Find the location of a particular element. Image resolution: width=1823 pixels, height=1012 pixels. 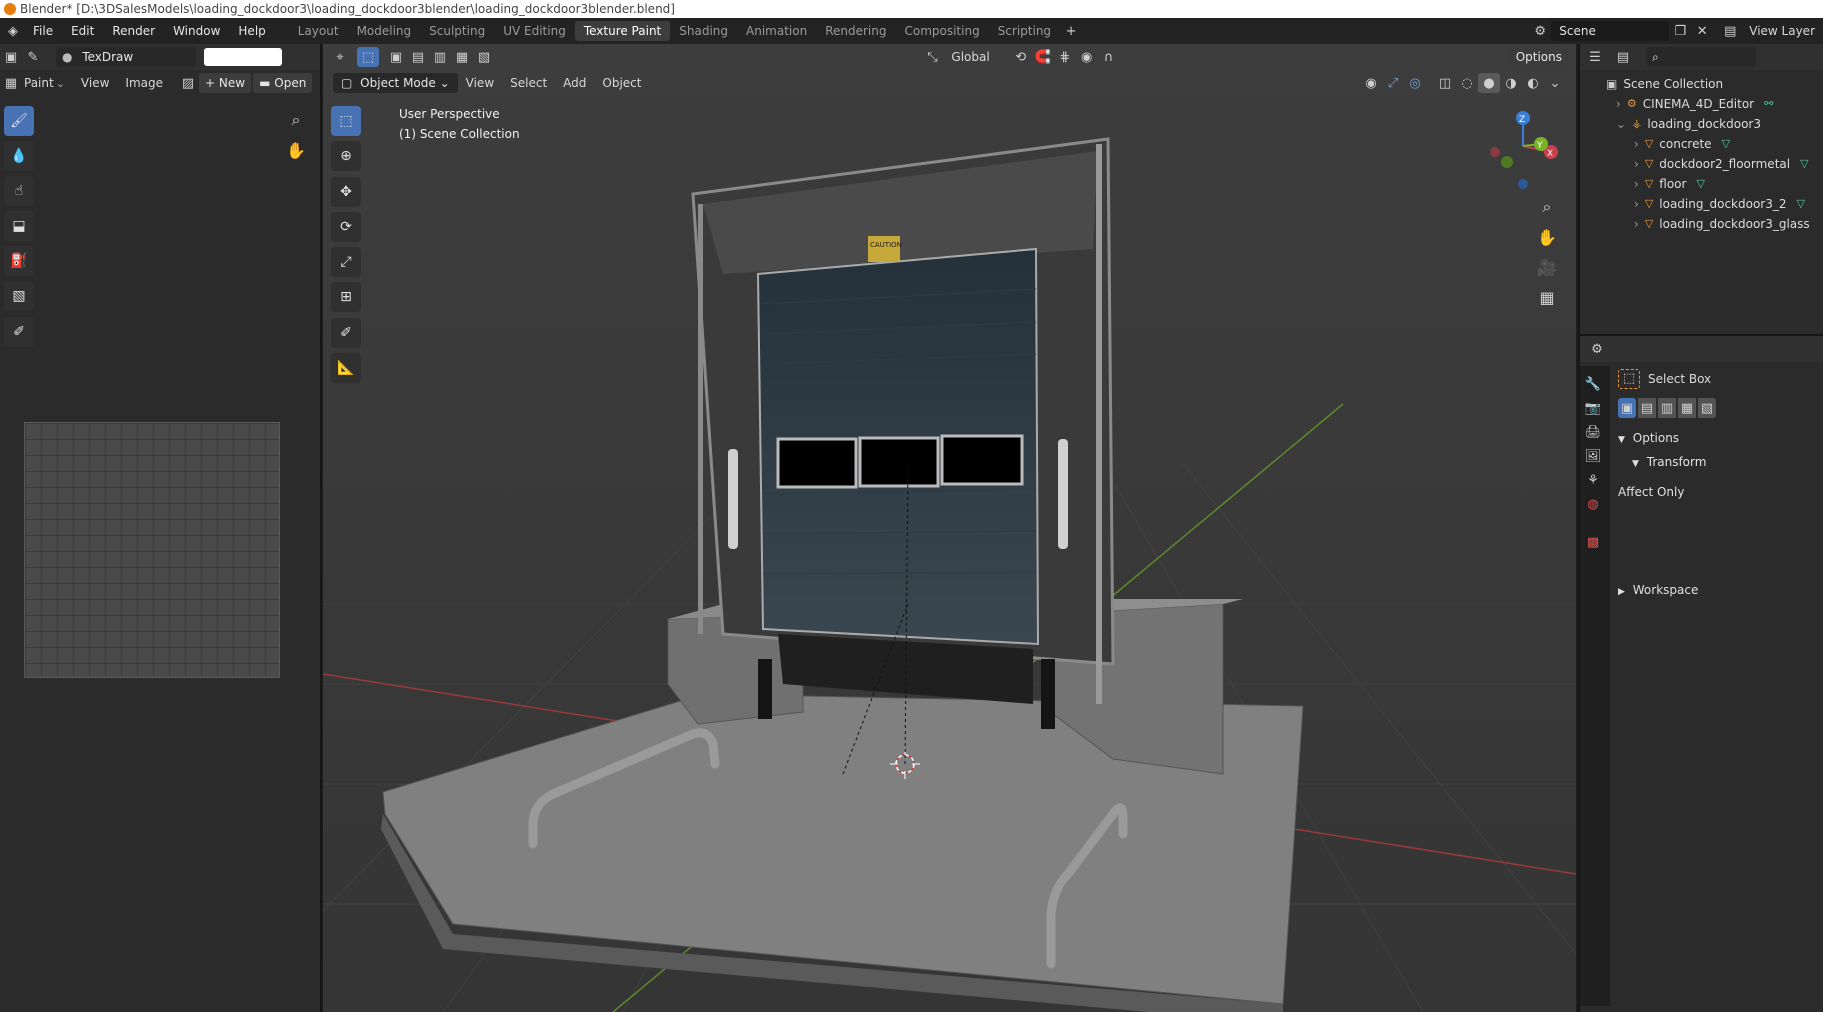

tab-scripting: Scripting is located at coordinates (1024, 31).